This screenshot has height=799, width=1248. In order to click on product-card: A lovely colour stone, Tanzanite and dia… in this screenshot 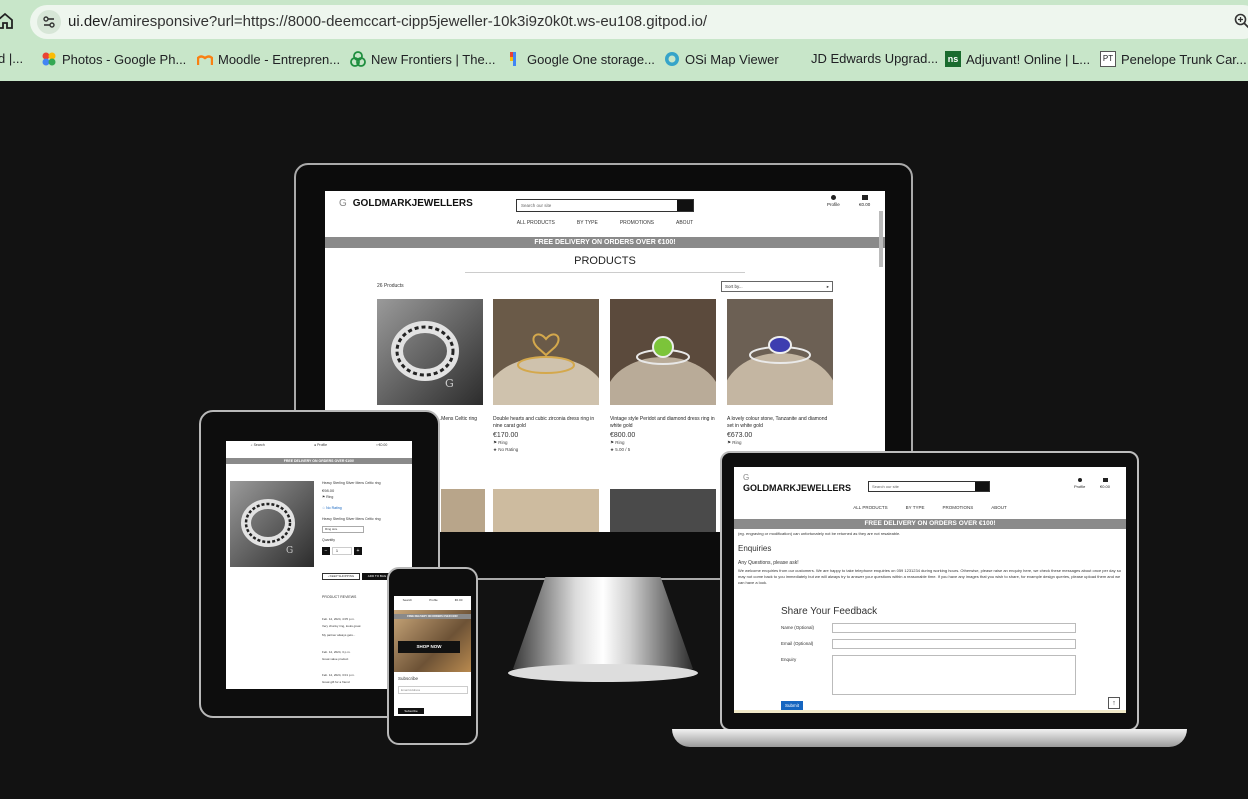, I will do `click(780, 372)`.